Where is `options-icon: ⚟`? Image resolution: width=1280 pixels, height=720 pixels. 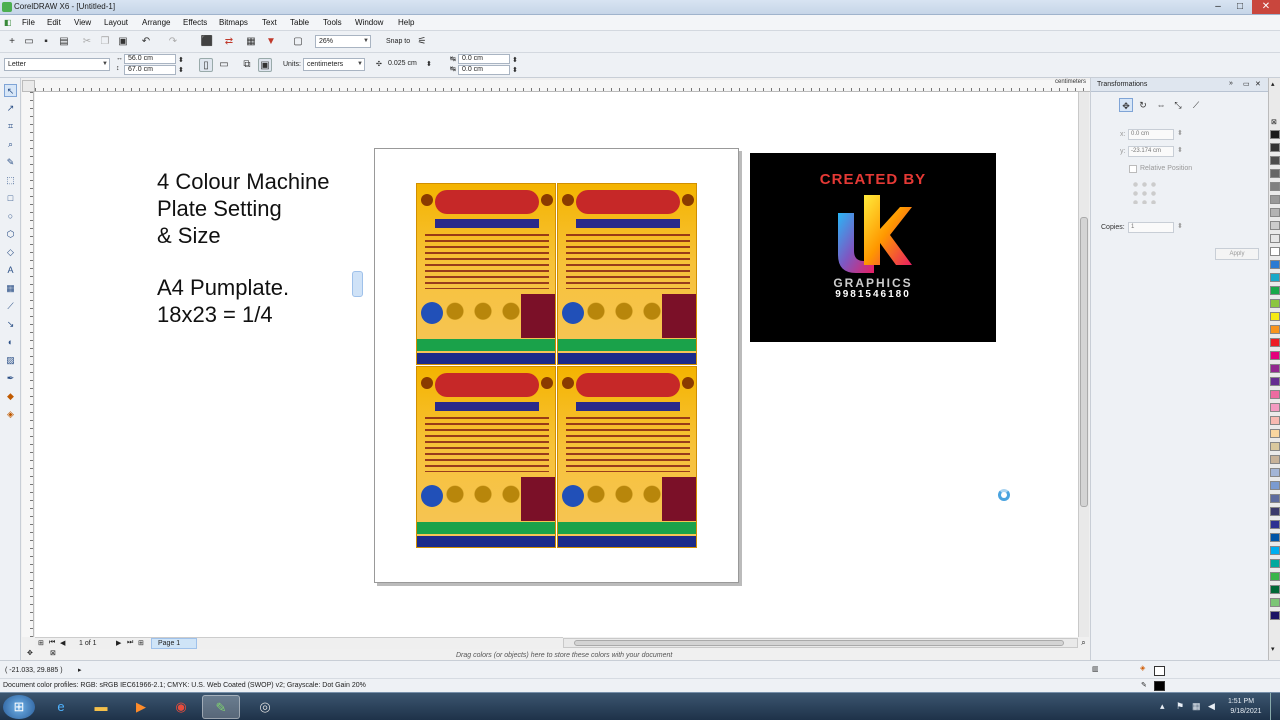
options-icon: ⚟ is located at coordinates (422, 42).